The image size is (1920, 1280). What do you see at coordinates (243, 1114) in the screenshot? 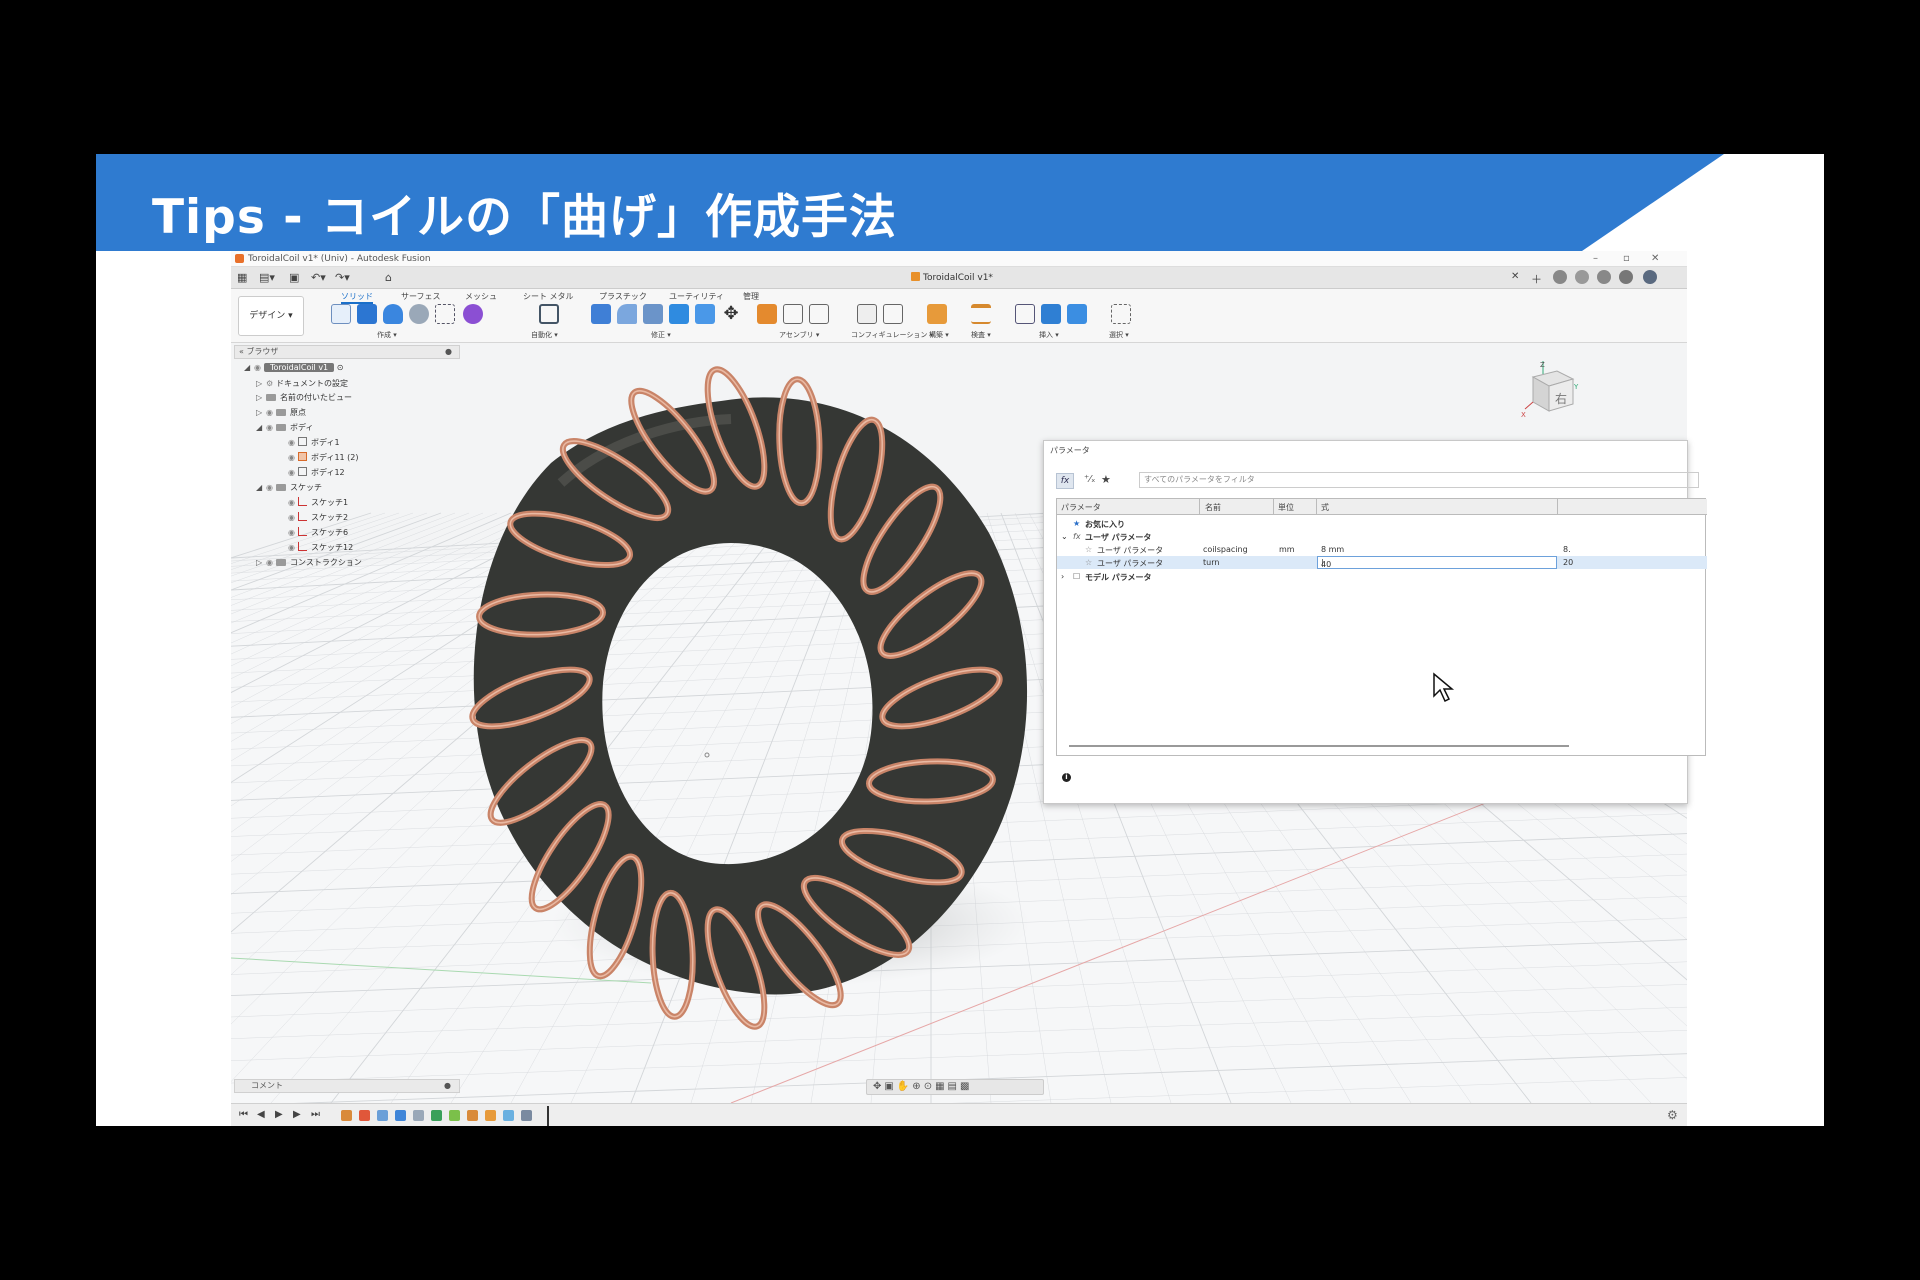
I see `go-to-start-icon: ⏮` at bounding box center [243, 1114].